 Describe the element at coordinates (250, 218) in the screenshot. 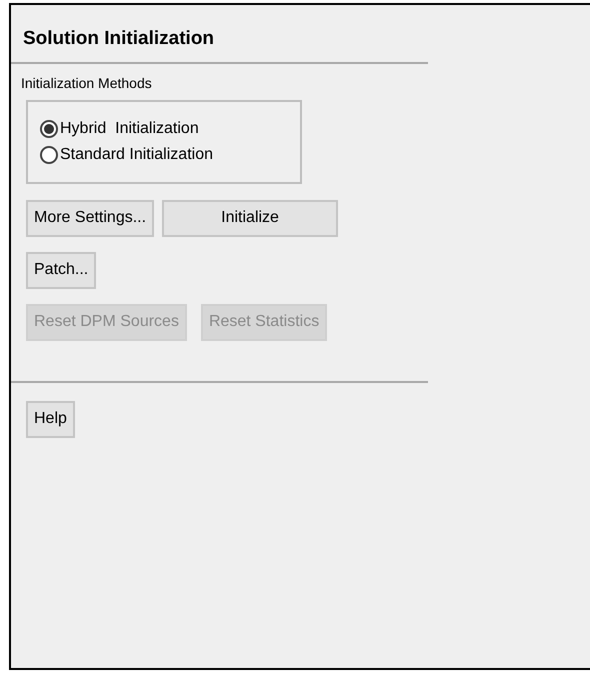

I see `action-button: Initialize` at that location.